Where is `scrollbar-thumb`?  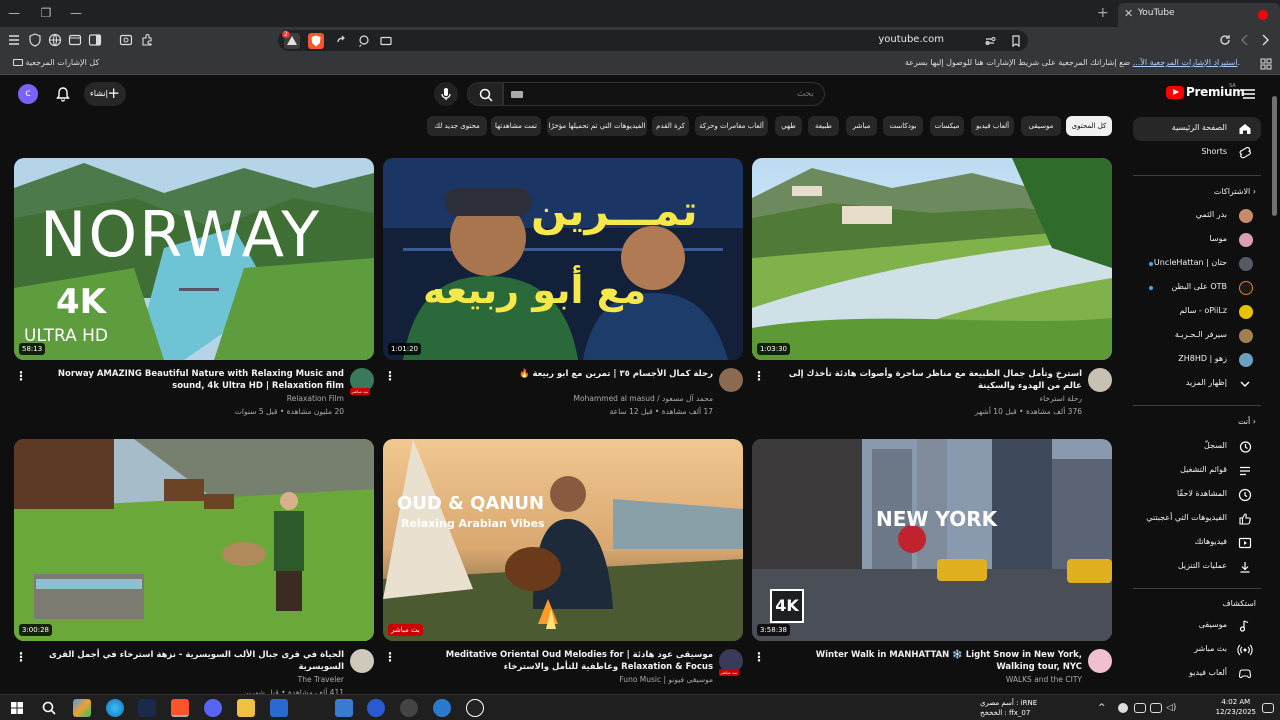
scrollbar-thumb is located at coordinates (1274, 156).